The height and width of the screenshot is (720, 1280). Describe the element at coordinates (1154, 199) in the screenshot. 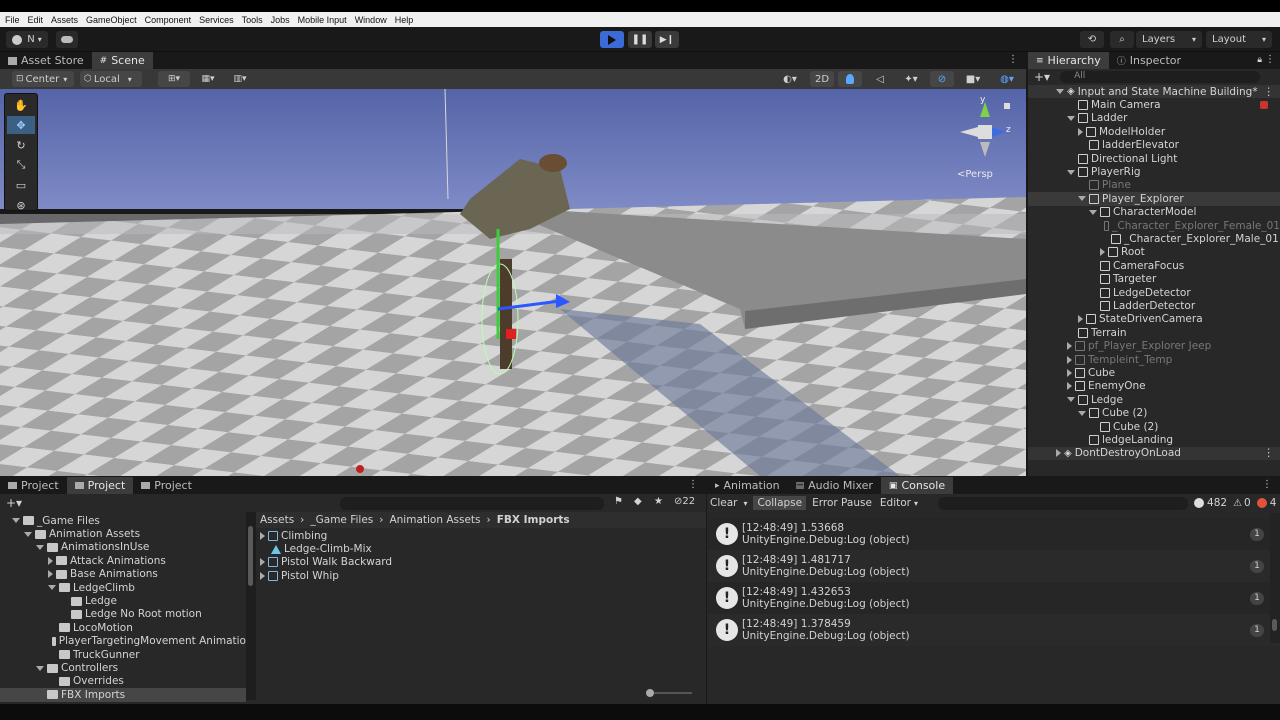

I see `hierarchy-item: Player_Explorer` at that location.